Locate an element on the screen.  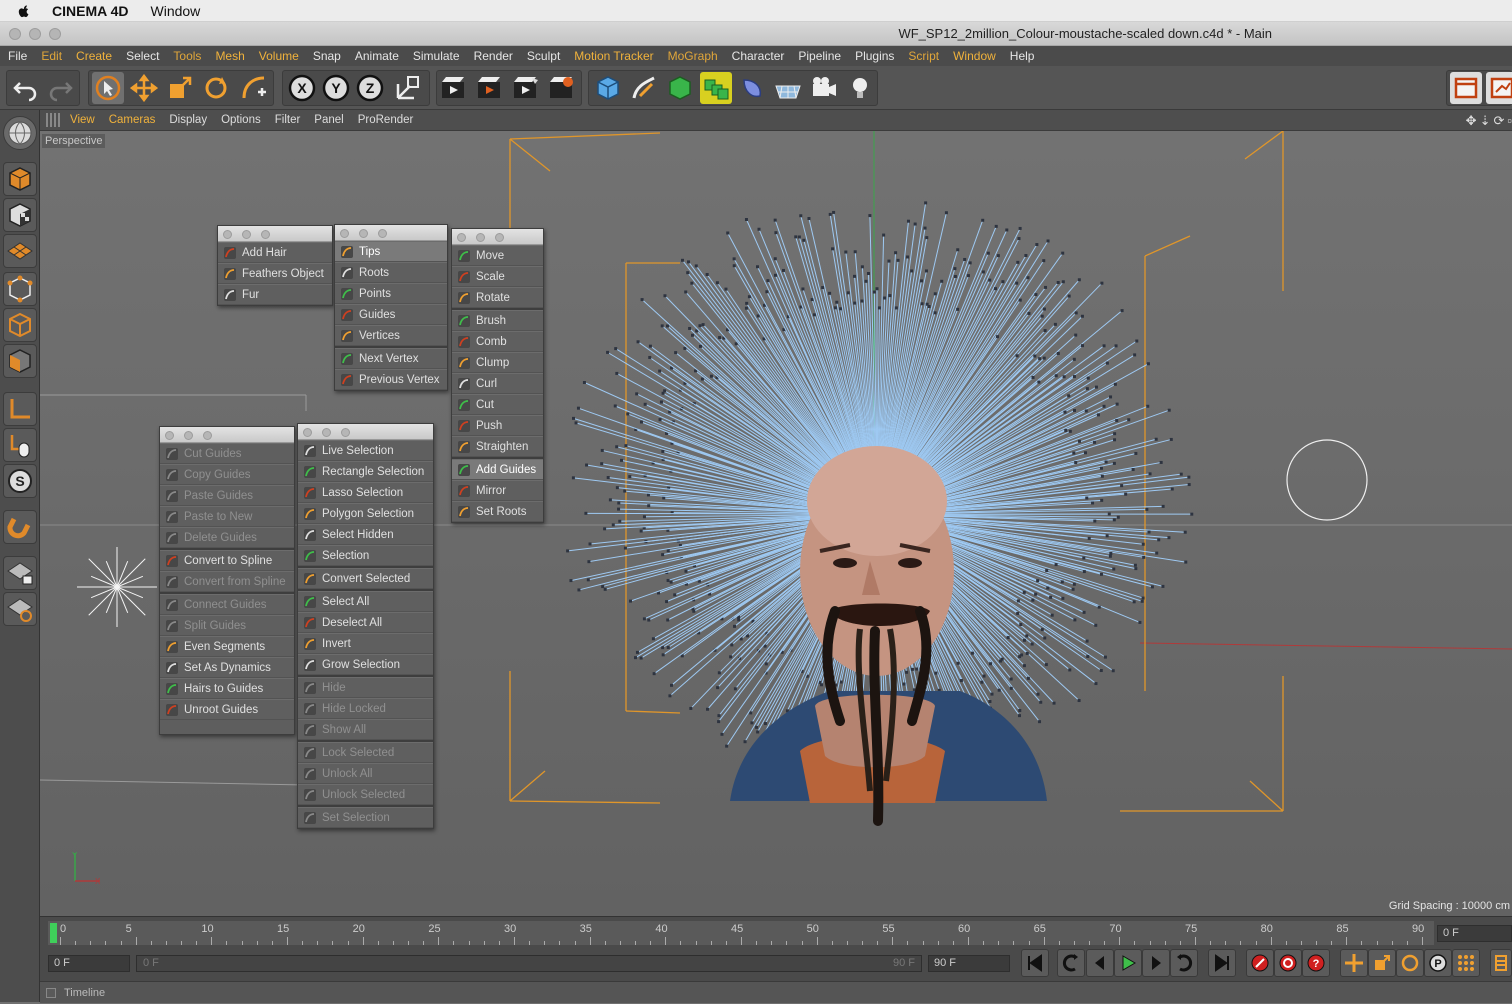
toggle-view-icon: ▫ is located at coordinates (1509, 121).